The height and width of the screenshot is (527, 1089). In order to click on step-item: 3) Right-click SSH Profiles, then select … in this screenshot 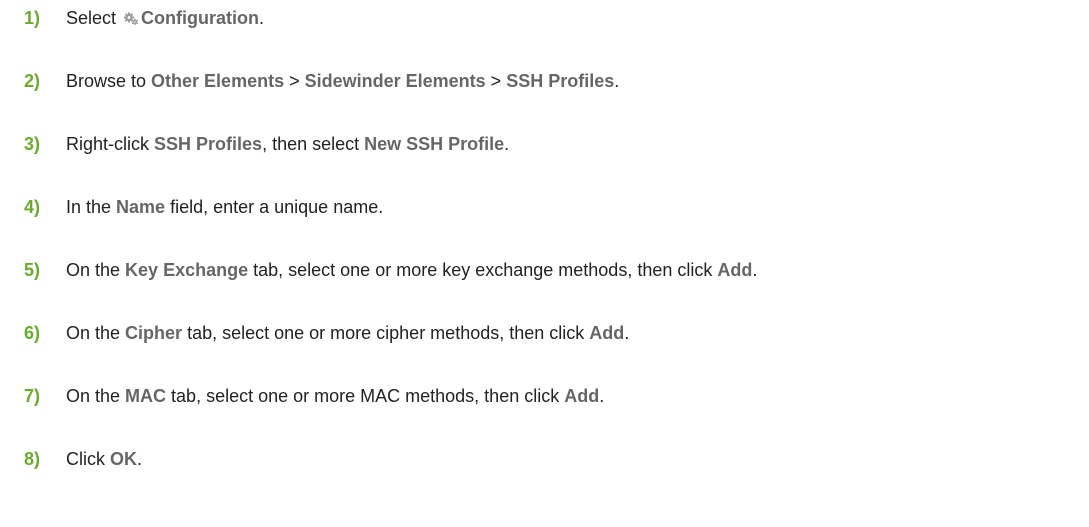, I will do `click(555, 165)`.